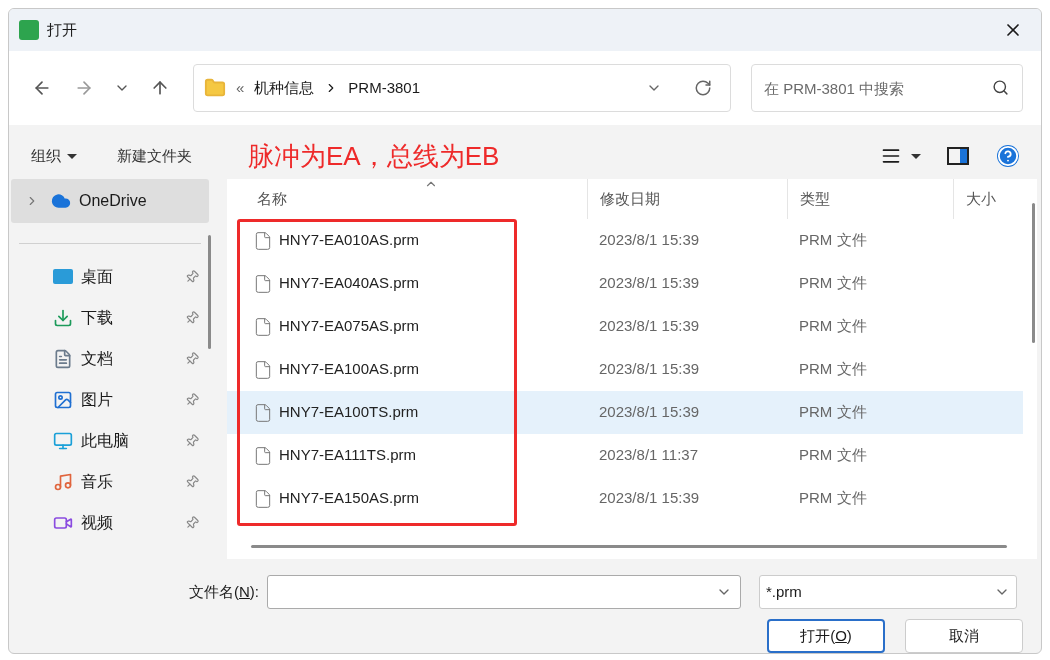  What do you see at coordinates (349, 498) in the screenshot?
I see `file-name: HNY7-EA150AS.prm` at bounding box center [349, 498].